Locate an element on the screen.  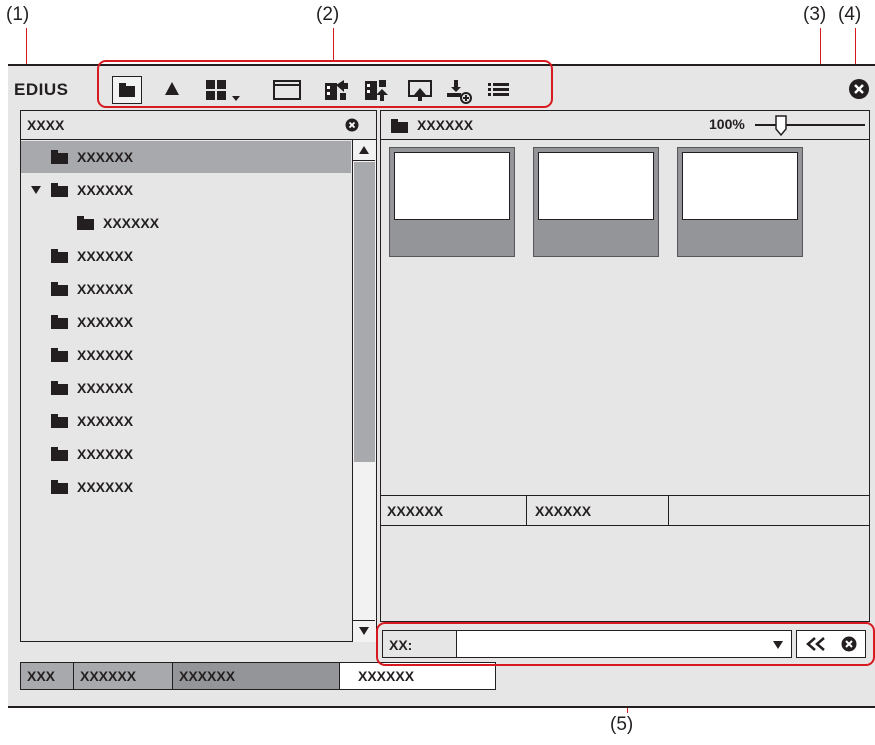
bottom-tab-bar: XXX XXXXXX XXXXXX XXXXXX is located at coordinates (258, 676).